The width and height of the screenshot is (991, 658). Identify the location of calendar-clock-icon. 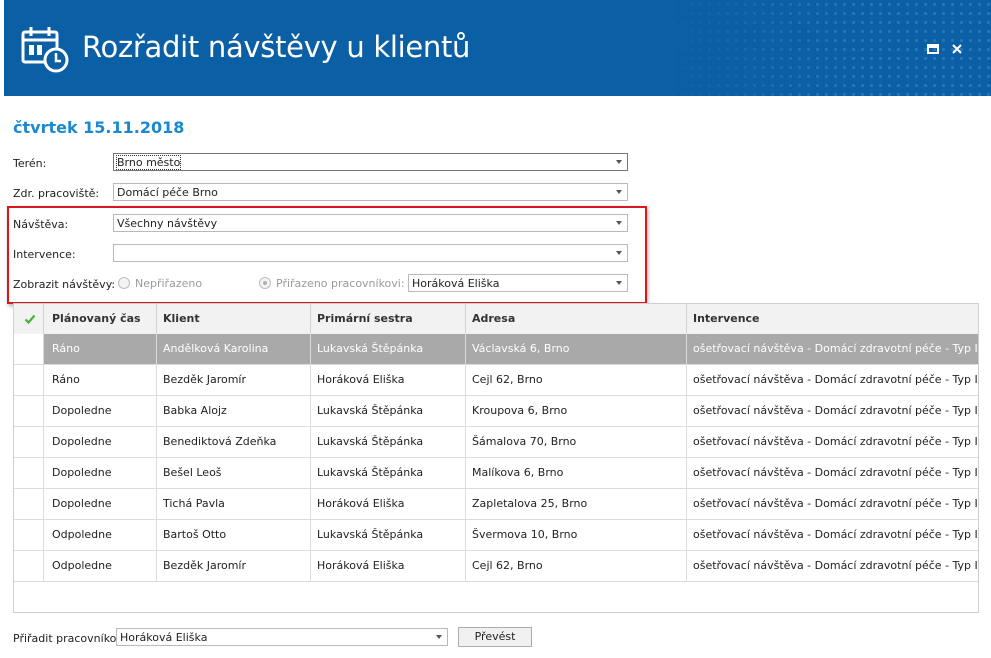
(45, 50).